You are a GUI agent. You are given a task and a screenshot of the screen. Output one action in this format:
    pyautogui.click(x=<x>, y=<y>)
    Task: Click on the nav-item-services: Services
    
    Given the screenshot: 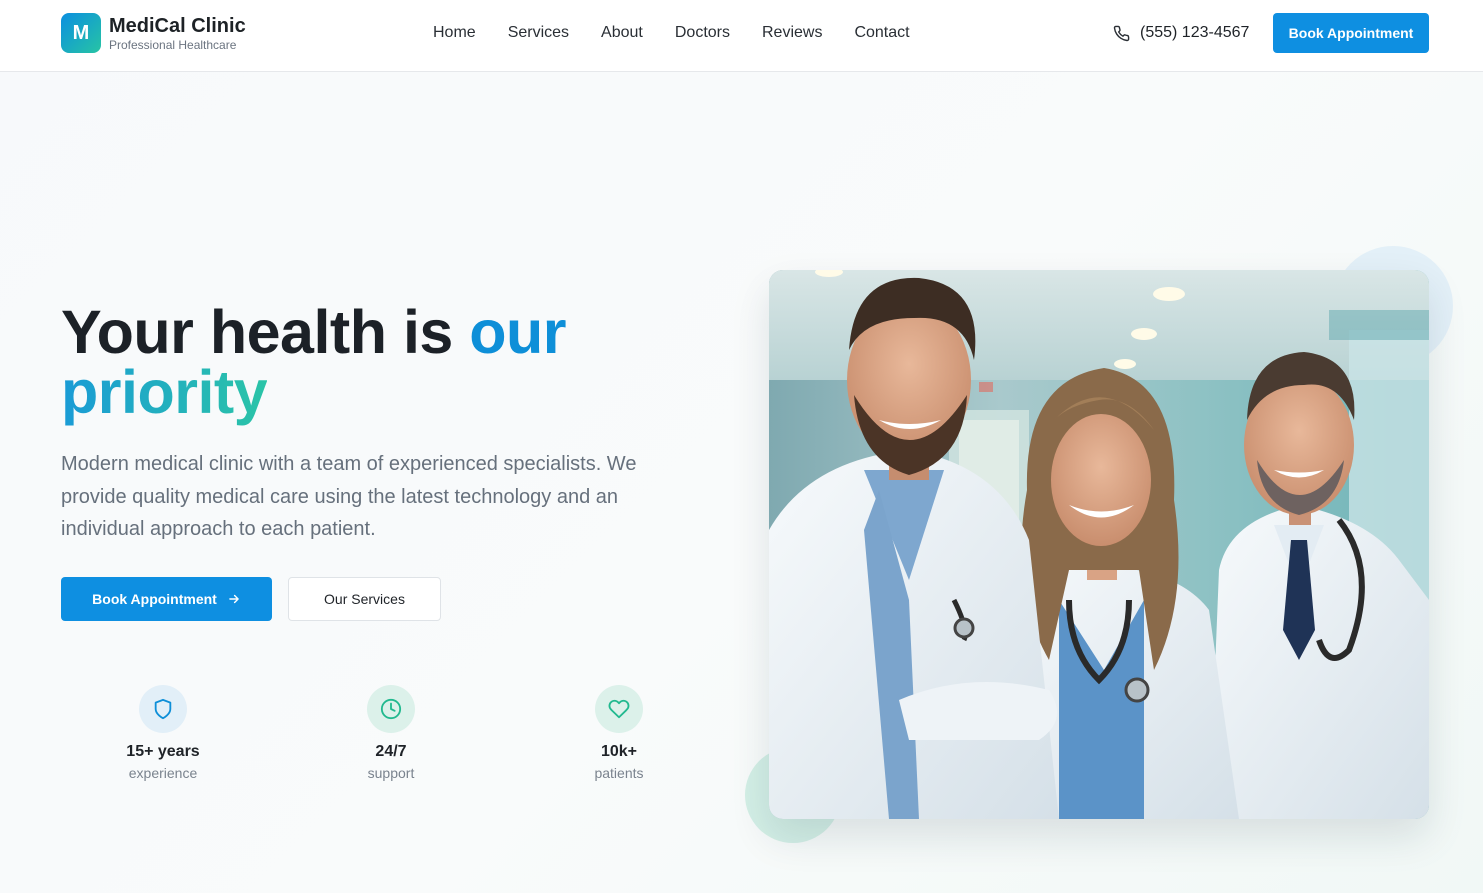 What is the action you would take?
    pyautogui.click(x=538, y=33)
    